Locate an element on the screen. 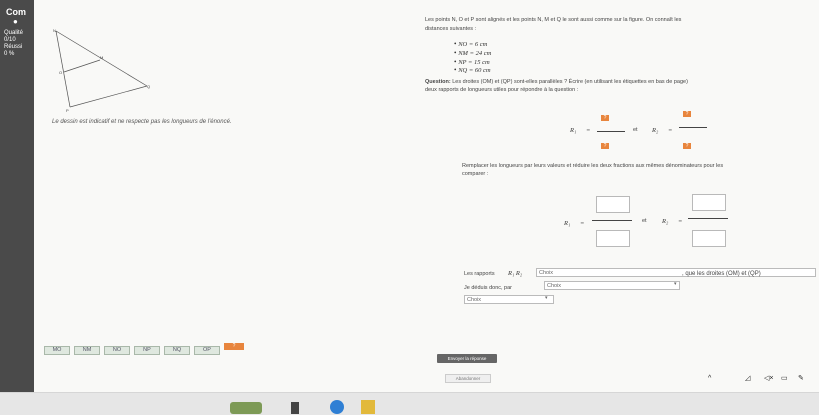  conclusion-line1-math: R₁ R₂ is located at coordinates (515, 273).